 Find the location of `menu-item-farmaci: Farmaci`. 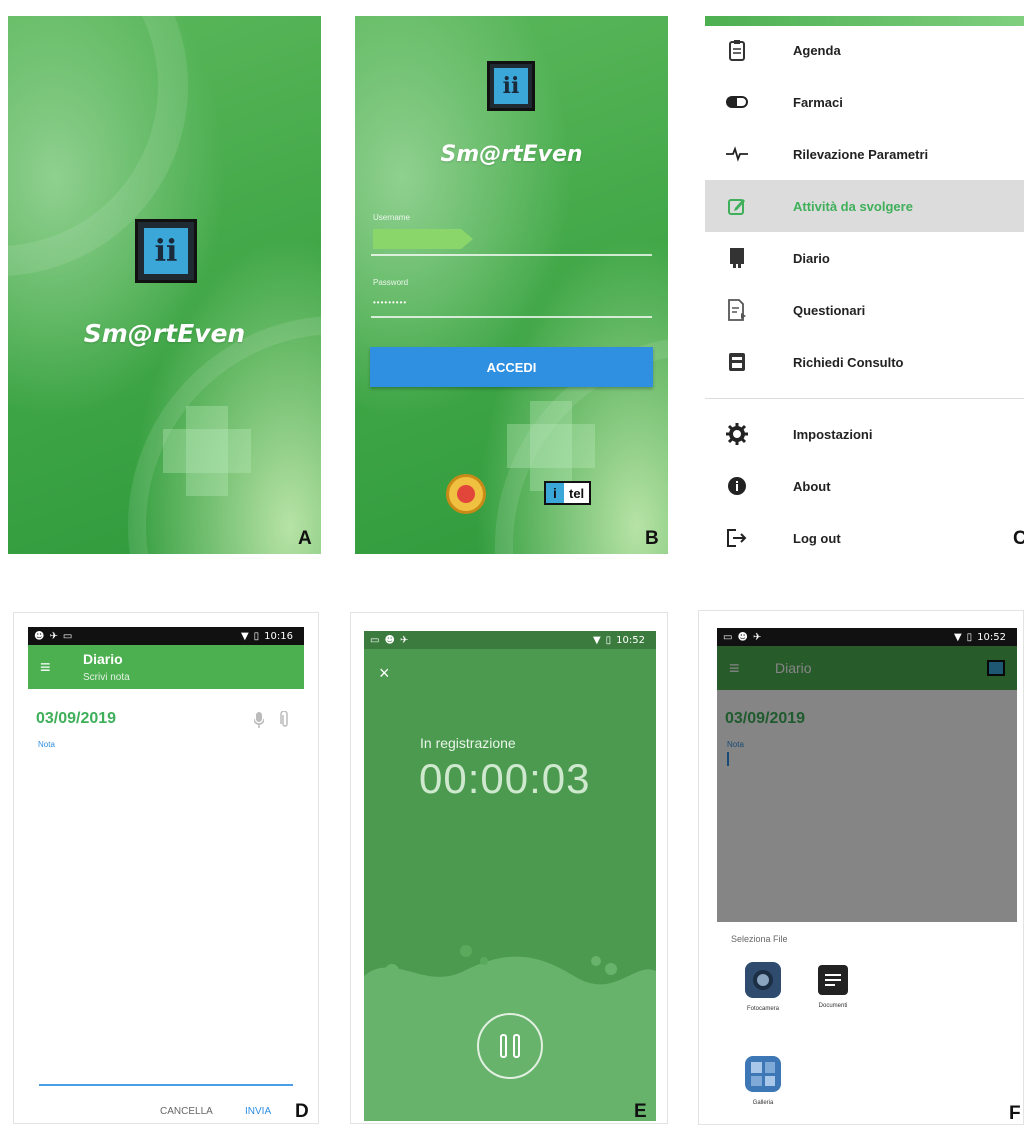

menu-item-farmaci: Farmaci is located at coordinates (864, 102).